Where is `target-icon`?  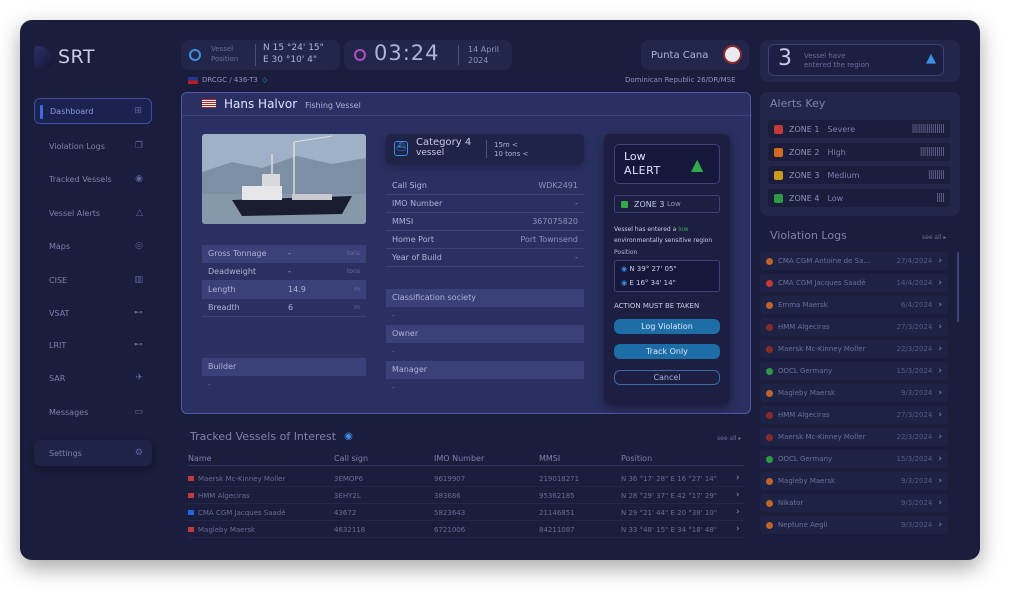
target-icon is located at coordinates (195, 55).